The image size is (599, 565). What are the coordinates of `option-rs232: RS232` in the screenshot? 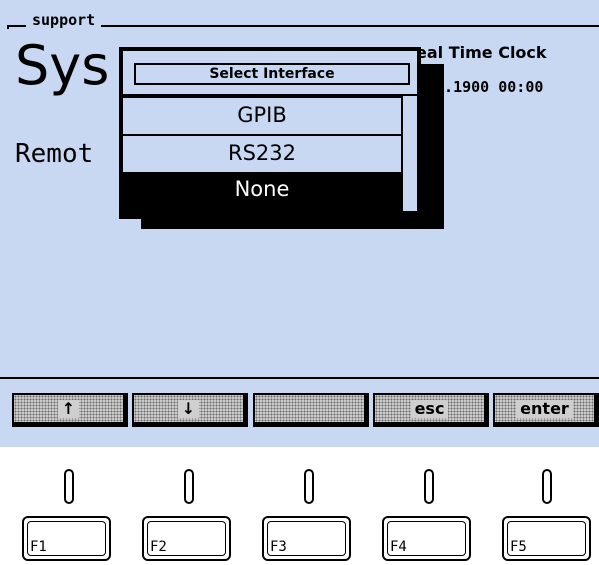 It's located at (262, 152).